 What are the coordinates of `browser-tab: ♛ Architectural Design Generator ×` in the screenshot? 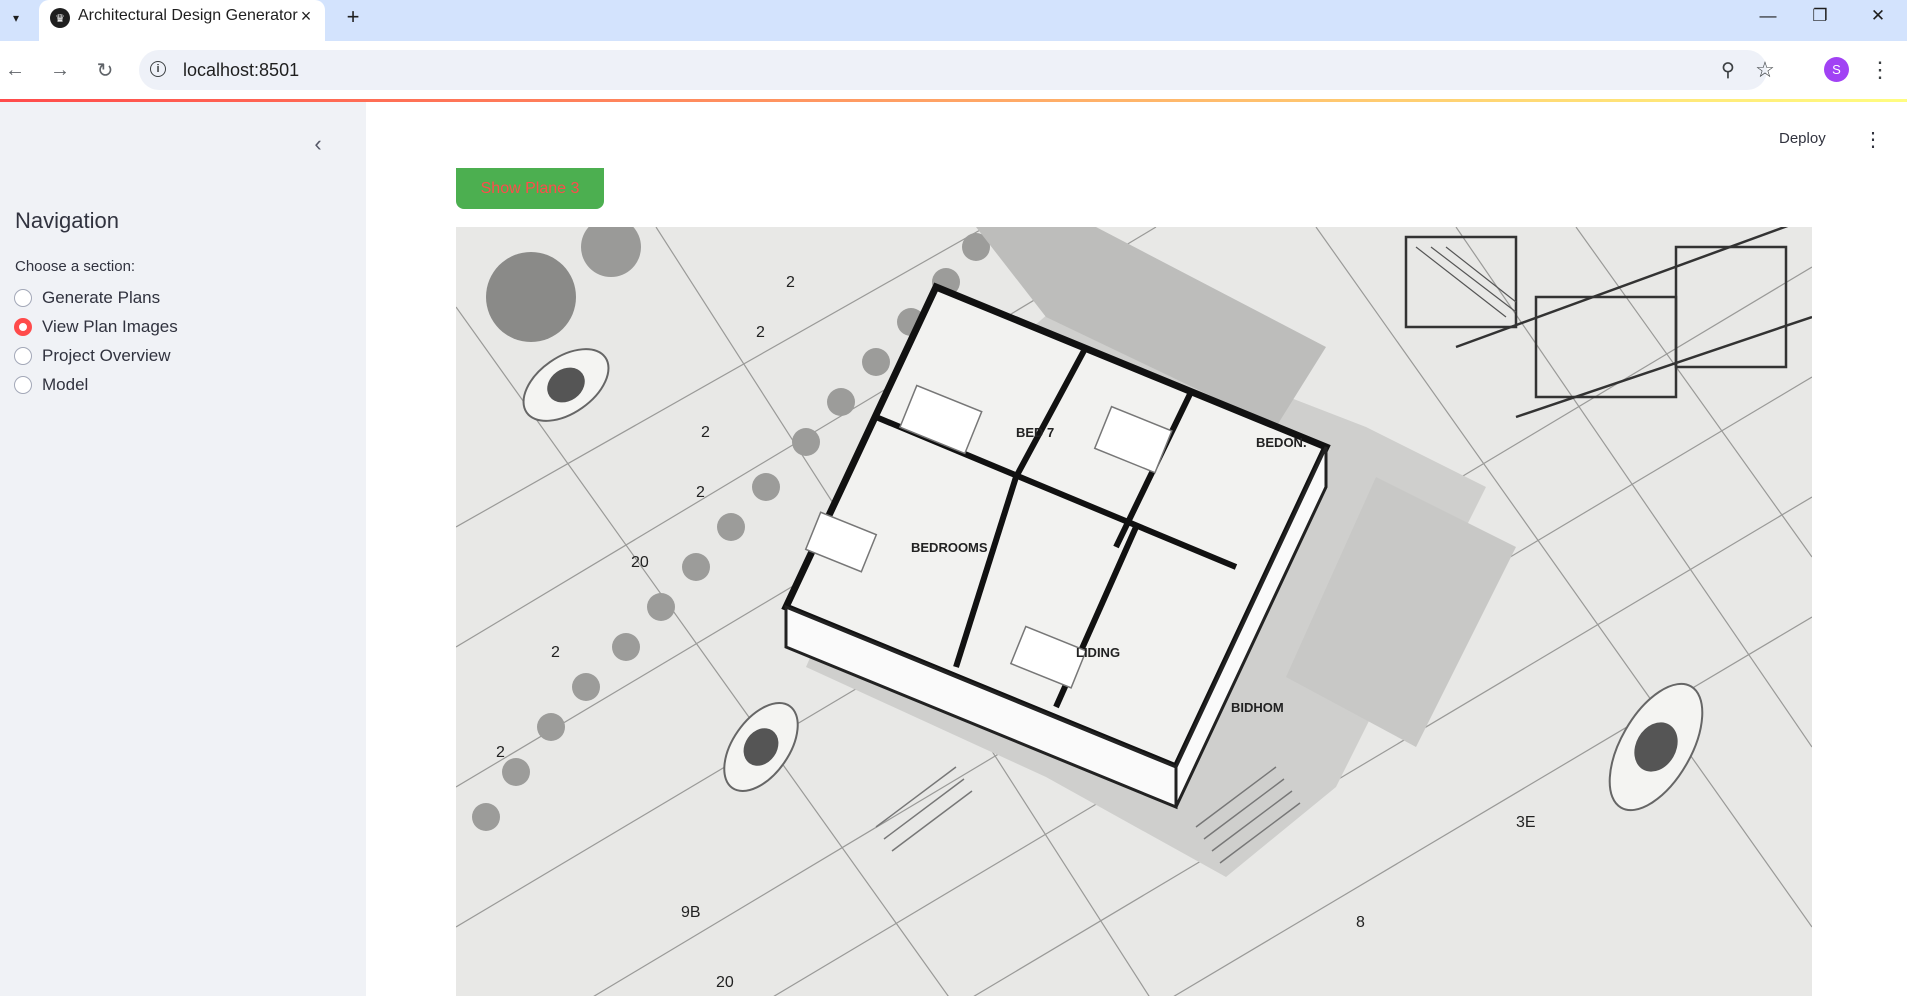 It's located at (182, 20).